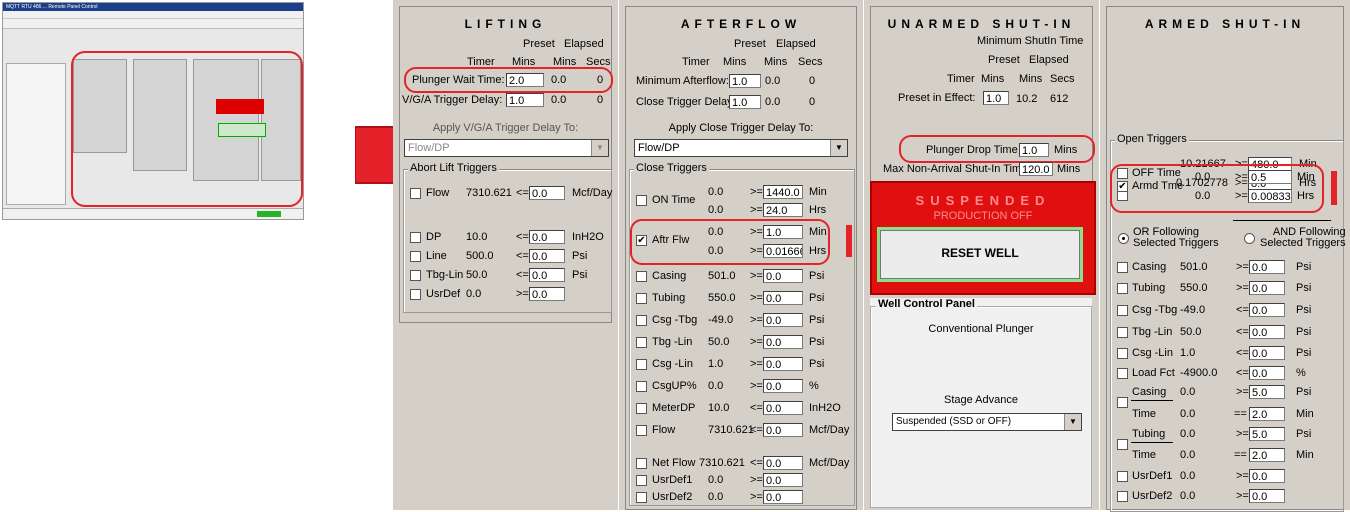 This screenshot has width=1350, height=512. Describe the element at coordinates (1036, 169) in the screenshot. I see `non-arrival-input: 120.0` at that location.